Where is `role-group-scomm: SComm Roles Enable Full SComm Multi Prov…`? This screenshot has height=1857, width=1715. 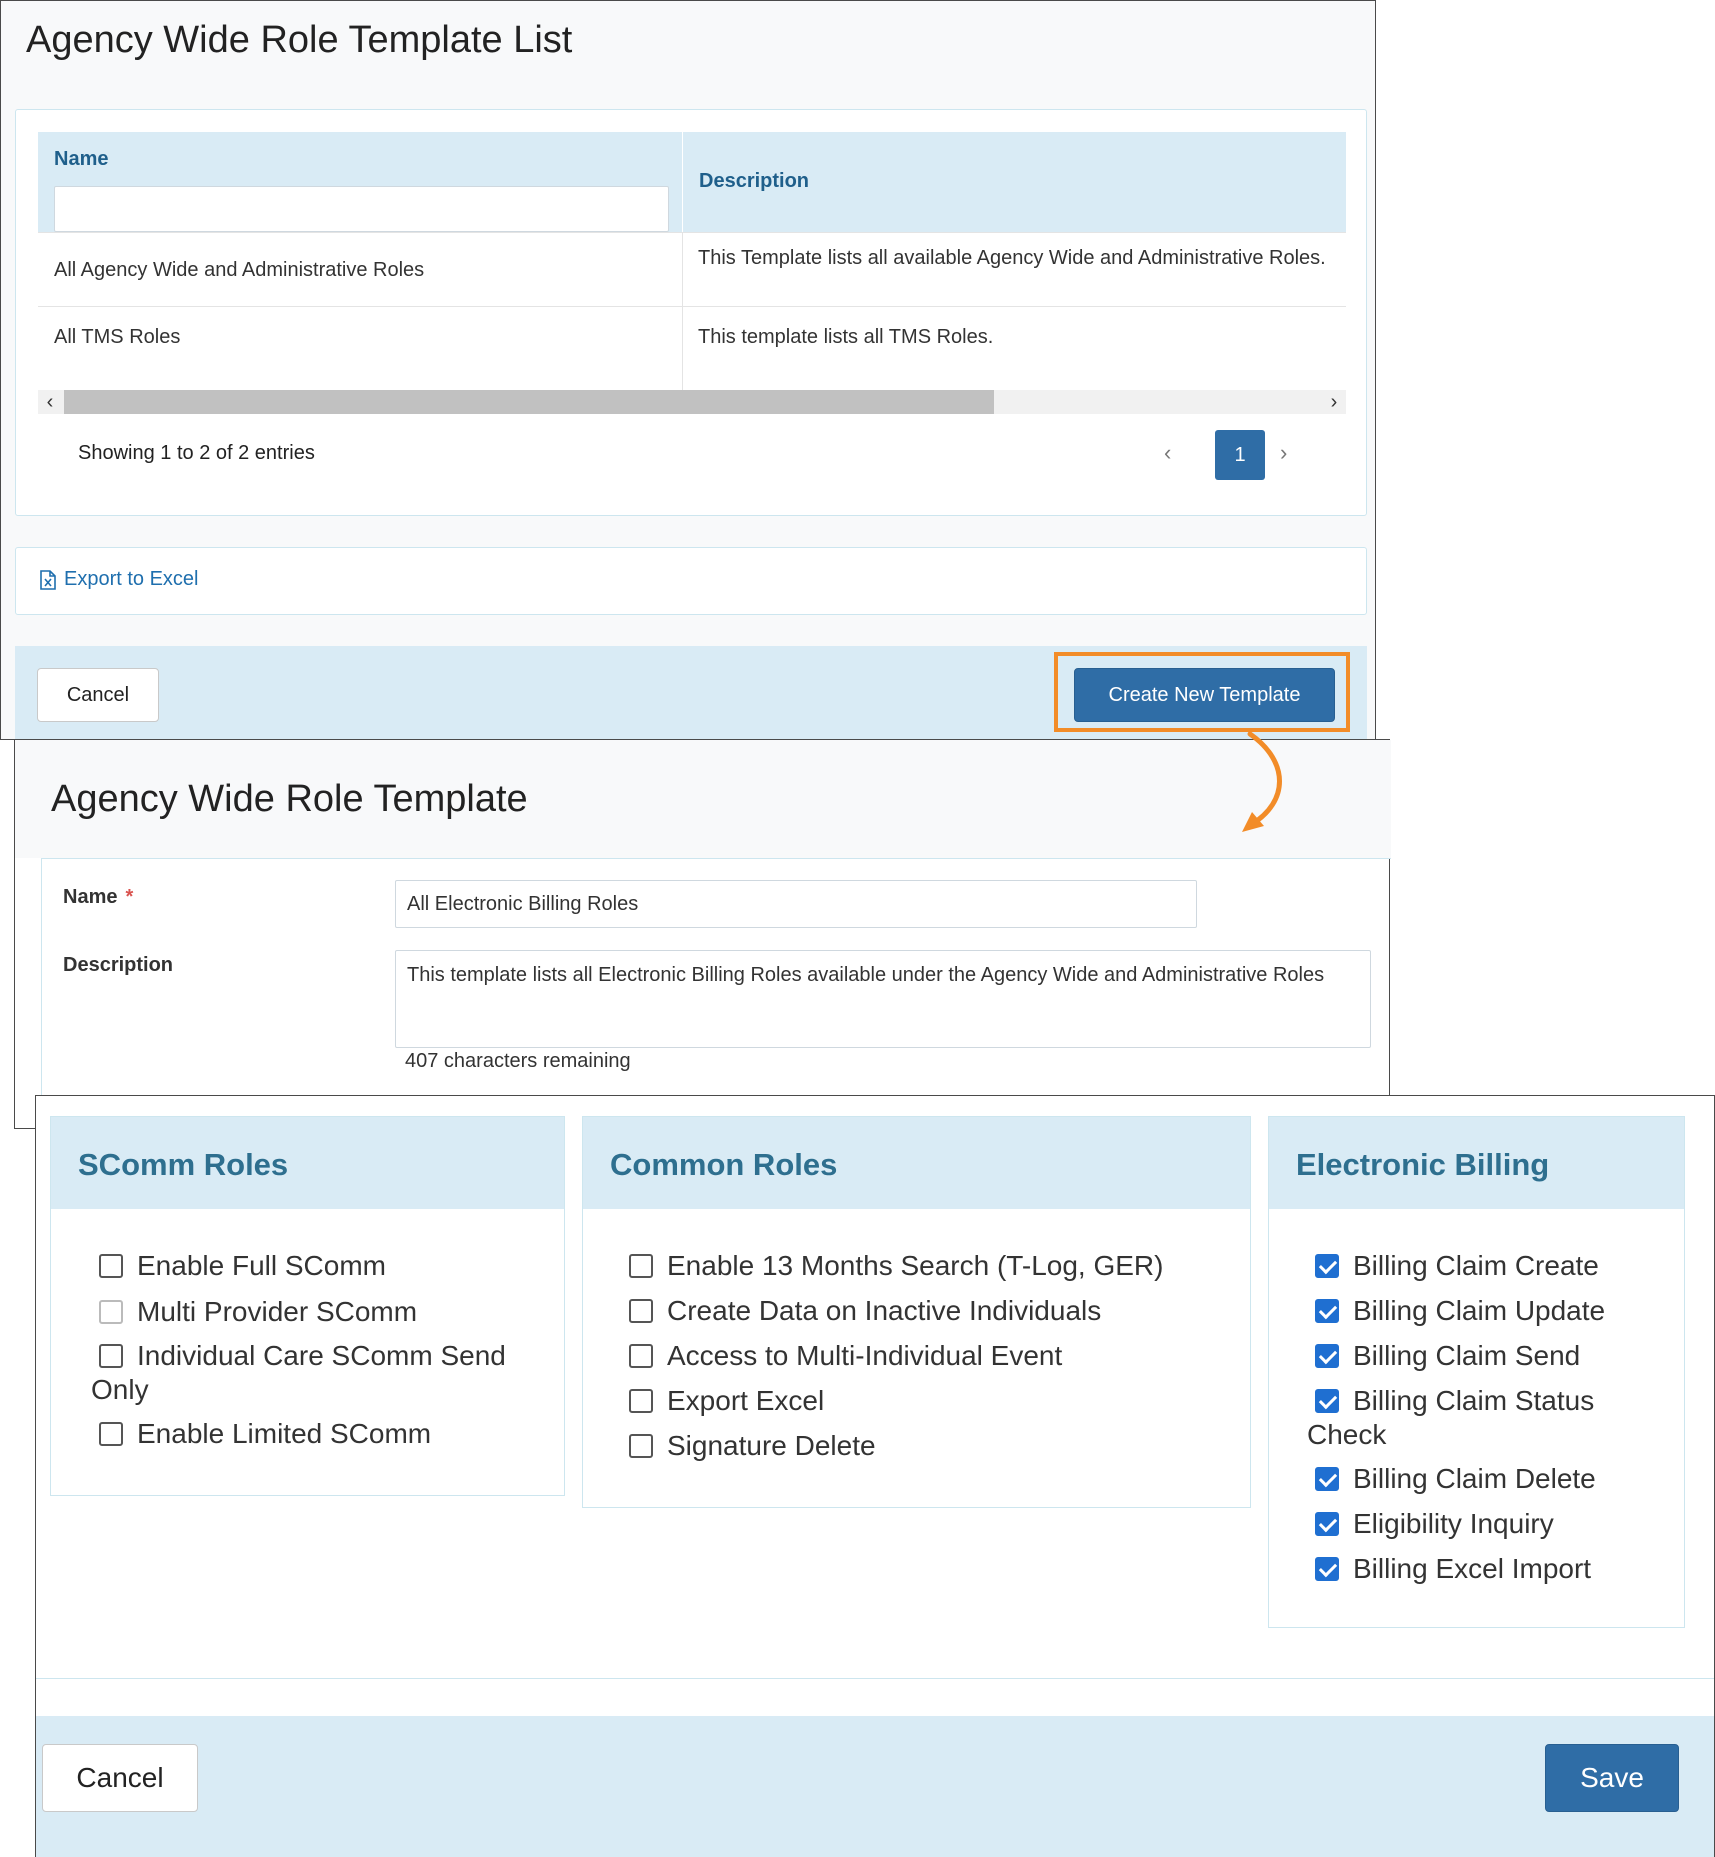
role-group-scomm: SComm Roles Enable Full SComm Multi Prov… is located at coordinates (307, 1306).